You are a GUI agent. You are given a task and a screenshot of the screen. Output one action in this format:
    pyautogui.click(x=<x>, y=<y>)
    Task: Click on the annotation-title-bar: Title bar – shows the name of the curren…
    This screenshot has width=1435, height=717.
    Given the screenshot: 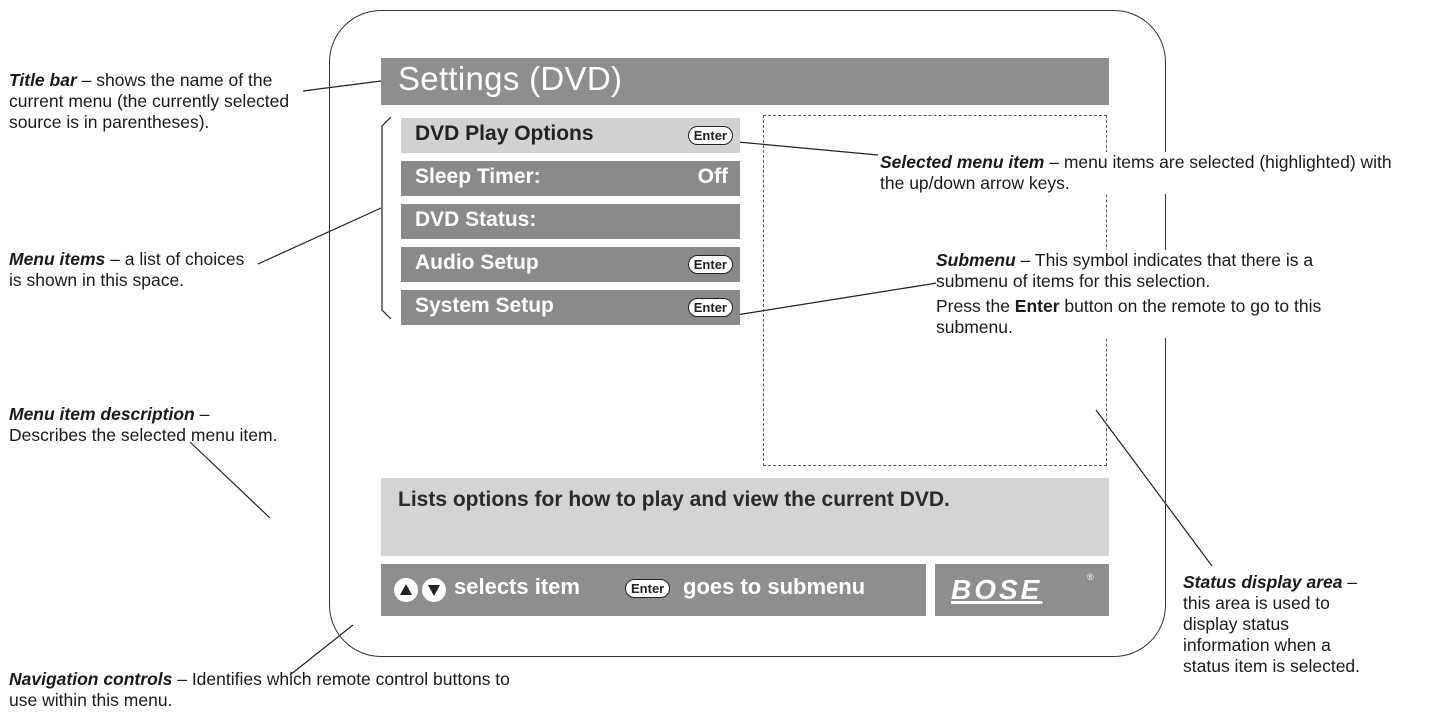 What is the action you would take?
    pyautogui.click(x=154, y=101)
    